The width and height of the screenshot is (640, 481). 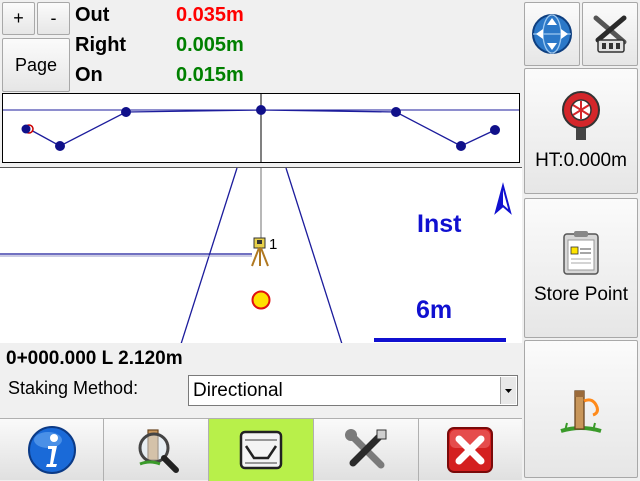 I want to click on point-label: 1, so click(x=273, y=244).